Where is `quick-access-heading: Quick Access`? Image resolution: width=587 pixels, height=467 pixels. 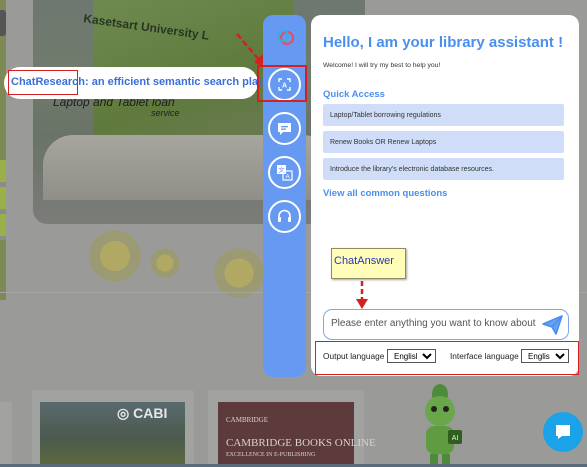 quick-access-heading: Quick Access is located at coordinates (354, 94).